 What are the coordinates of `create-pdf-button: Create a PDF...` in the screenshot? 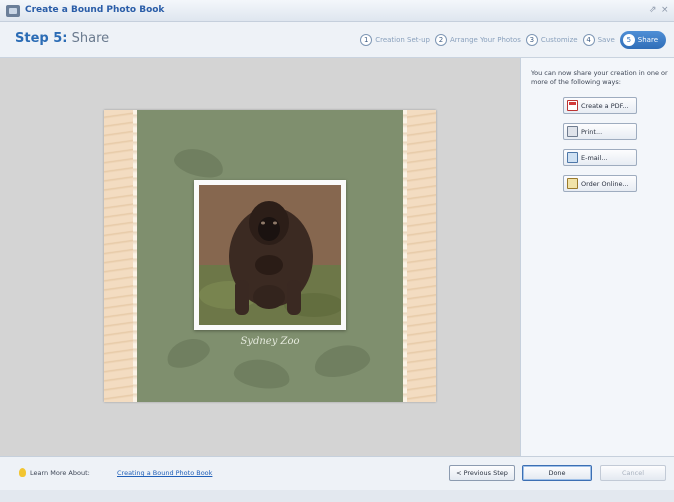 It's located at (600, 105).